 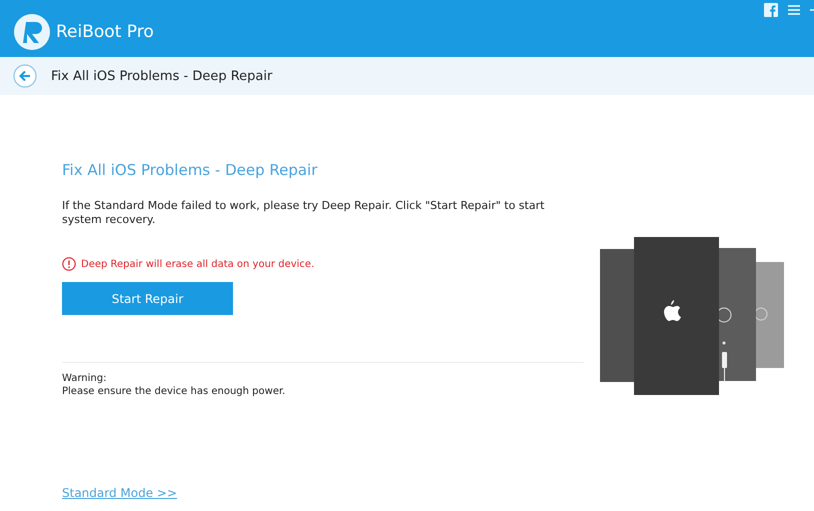 What do you see at coordinates (120, 493) in the screenshot?
I see `standard-mode-link: Standard Mode >>` at bounding box center [120, 493].